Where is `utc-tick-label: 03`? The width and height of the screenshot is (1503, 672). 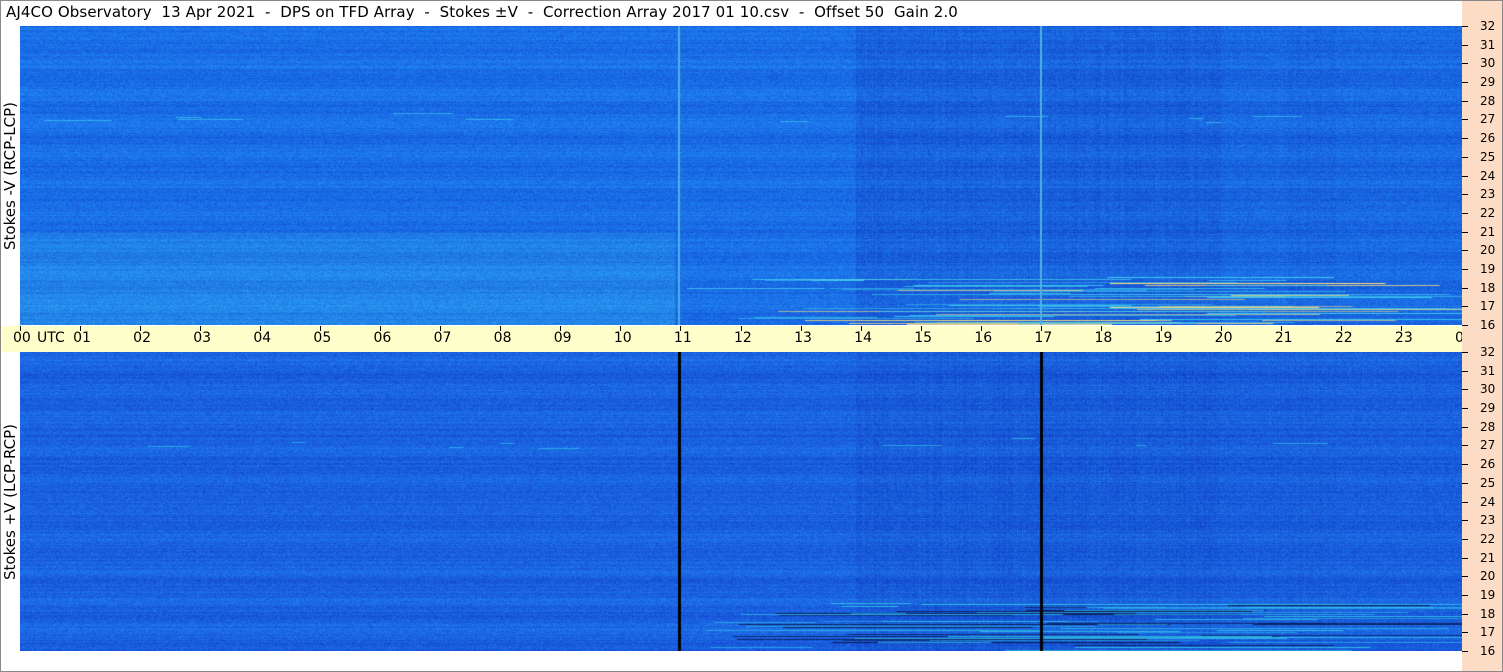
utc-tick-label: 03 is located at coordinates (202, 338).